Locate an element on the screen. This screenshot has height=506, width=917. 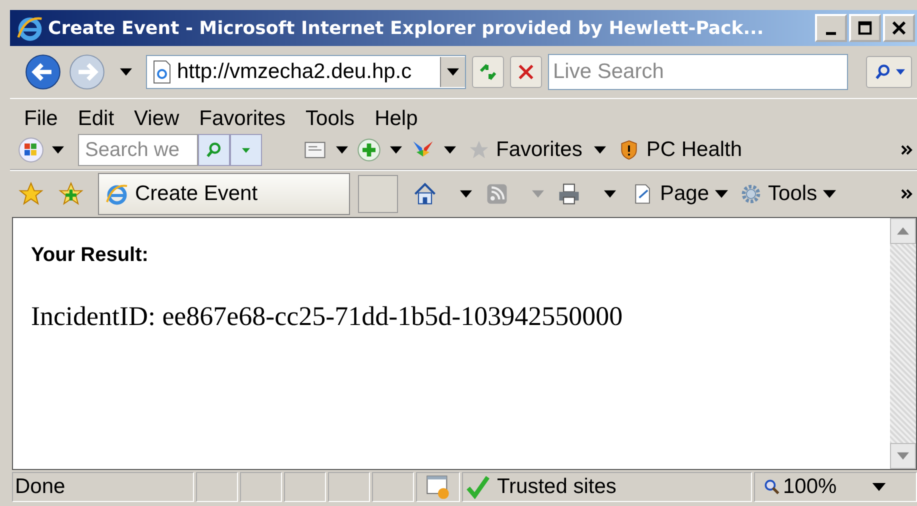
scroll-down-icon is located at coordinates (903, 456).